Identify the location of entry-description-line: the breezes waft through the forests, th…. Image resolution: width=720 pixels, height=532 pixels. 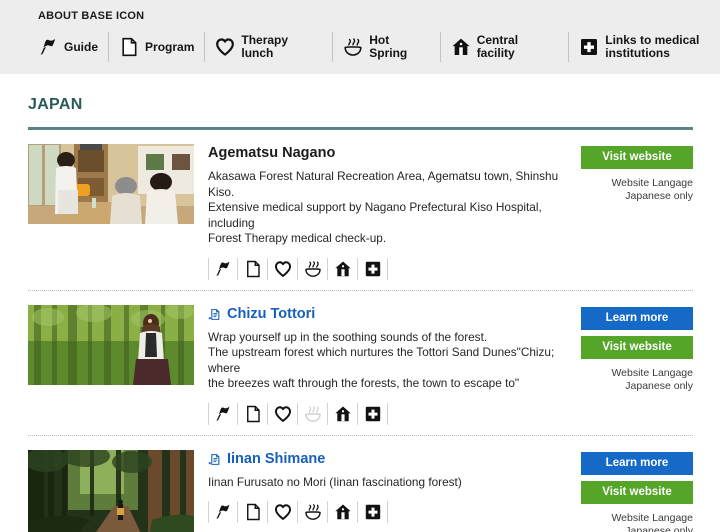
(364, 383).